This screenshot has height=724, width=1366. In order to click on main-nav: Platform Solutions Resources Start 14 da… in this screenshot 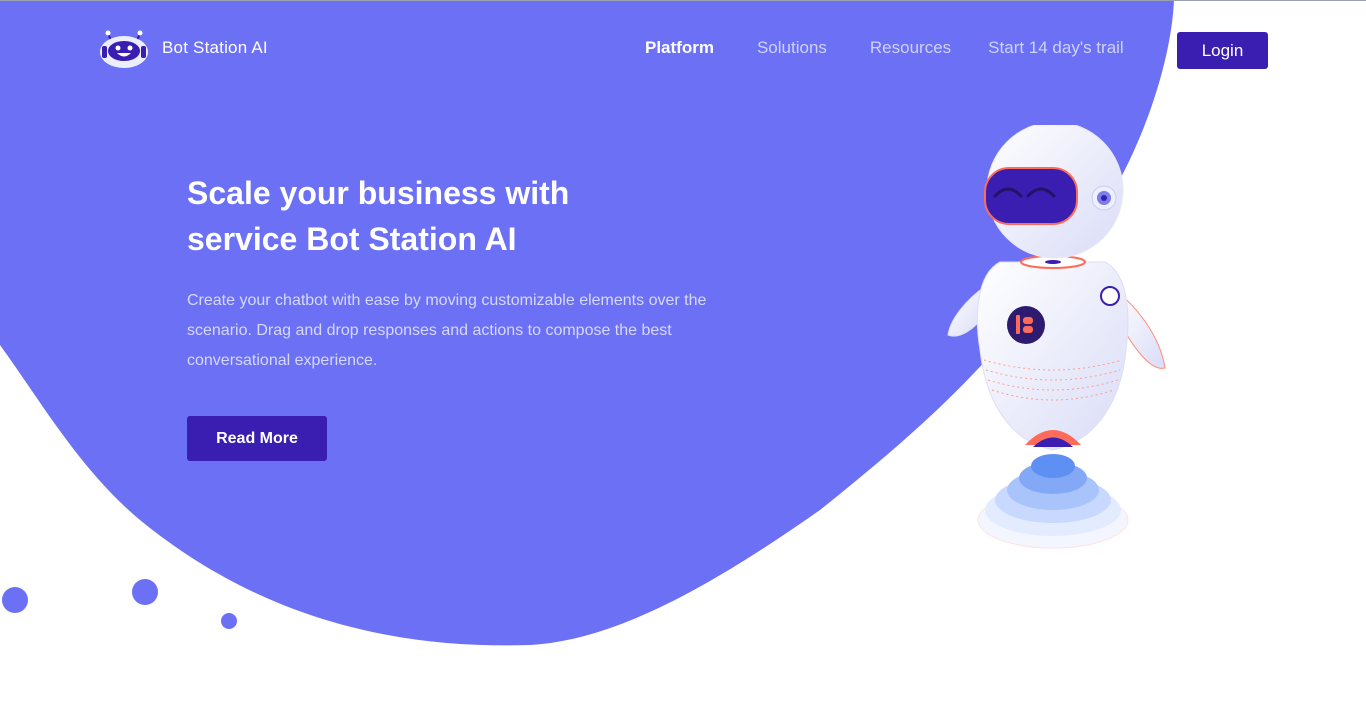, I will do `click(884, 48)`.